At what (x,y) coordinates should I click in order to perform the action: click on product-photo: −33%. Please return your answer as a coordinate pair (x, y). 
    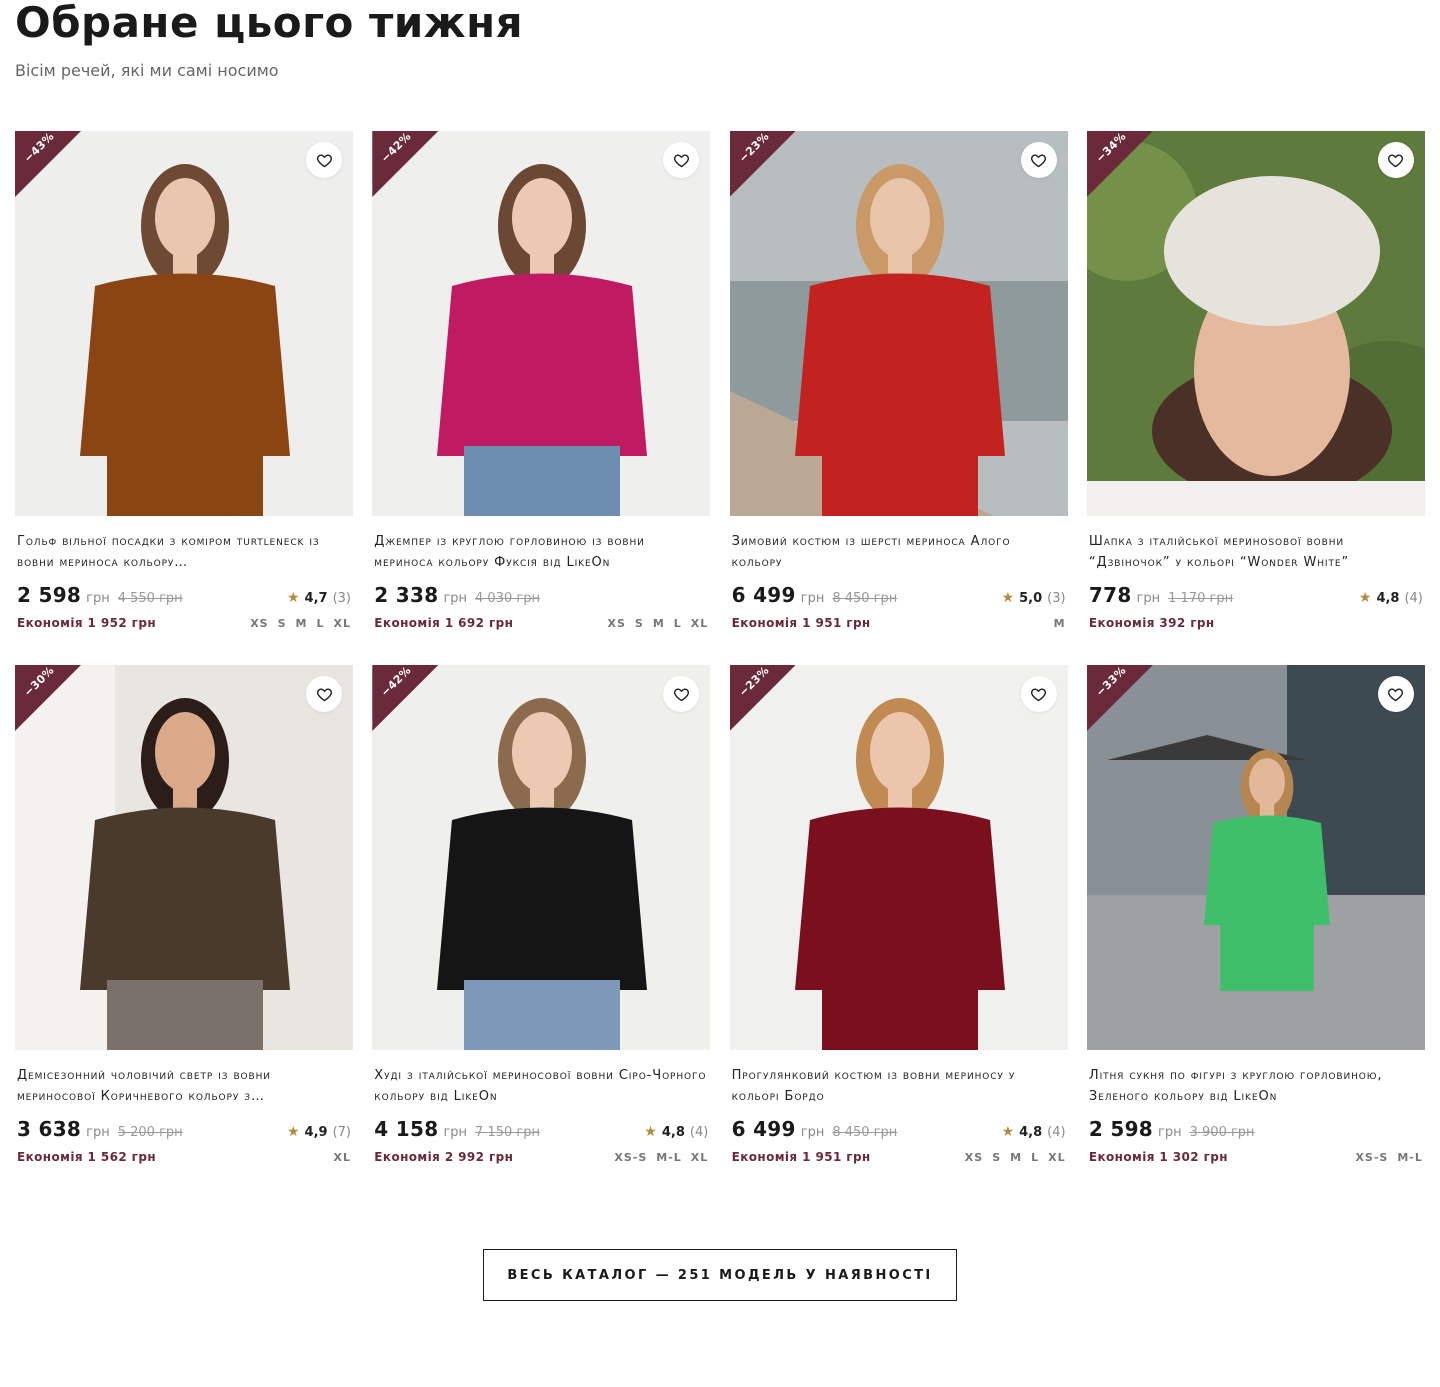
    Looking at the image, I should click on (1255, 857).